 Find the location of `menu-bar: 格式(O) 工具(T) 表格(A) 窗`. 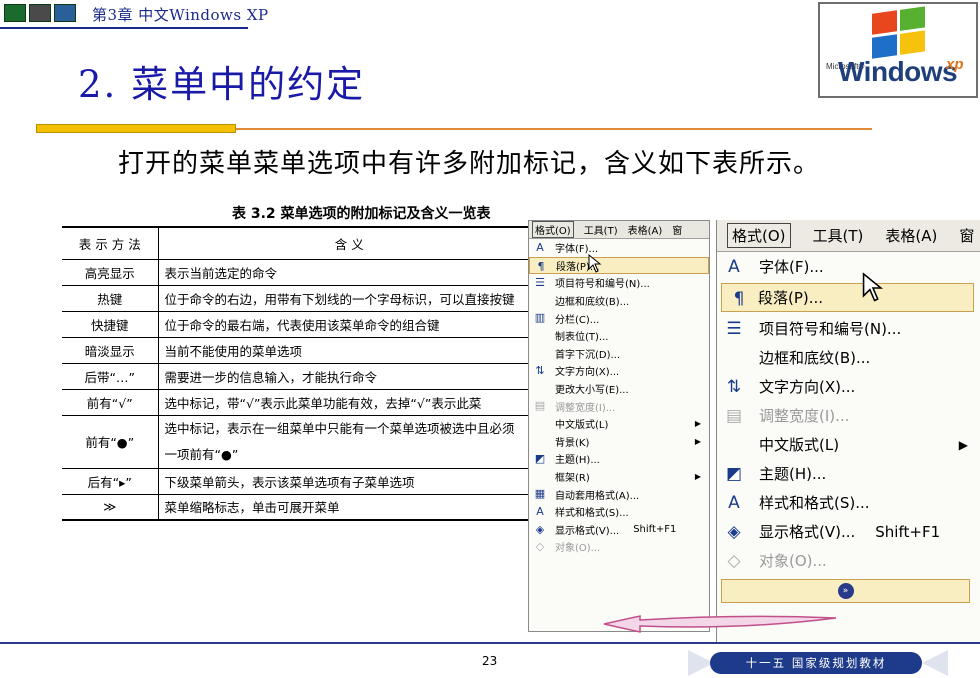

menu-bar: 格式(O) 工具(T) 表格(A) 窗 is located at coordinates (619, 230).